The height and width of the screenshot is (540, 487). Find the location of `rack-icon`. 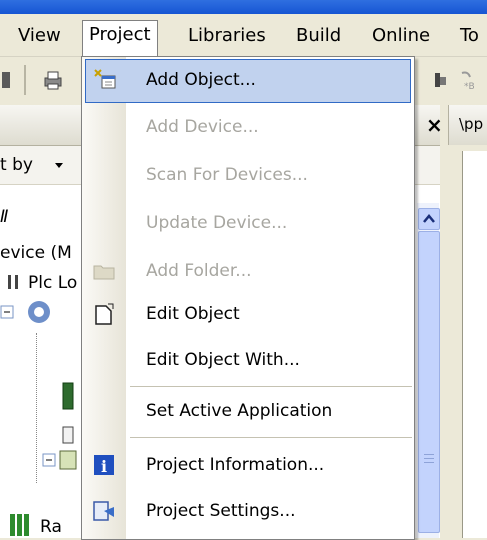

rack-icon is located at coordinates (19, 525).